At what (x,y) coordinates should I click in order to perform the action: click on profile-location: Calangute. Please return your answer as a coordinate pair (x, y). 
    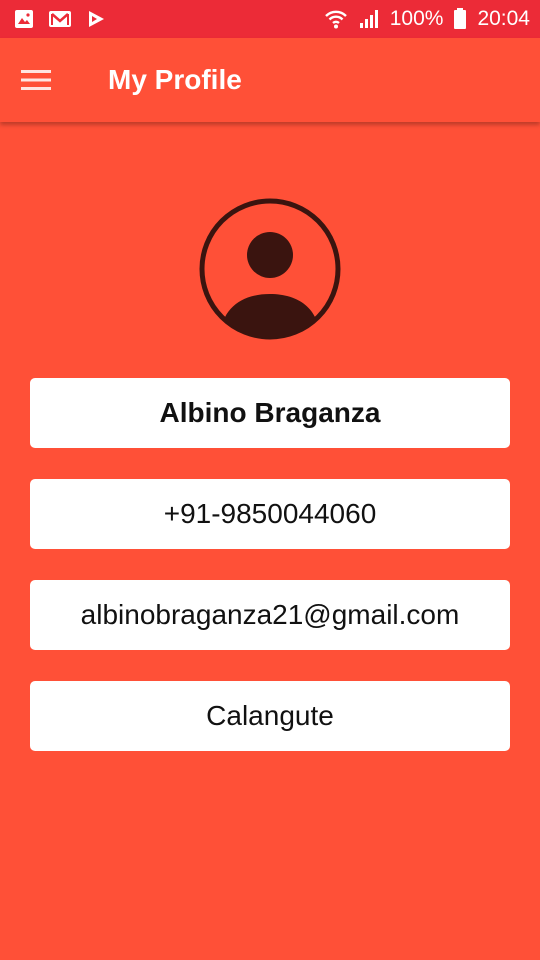
    Looking at the image, I should click on (270, 715).